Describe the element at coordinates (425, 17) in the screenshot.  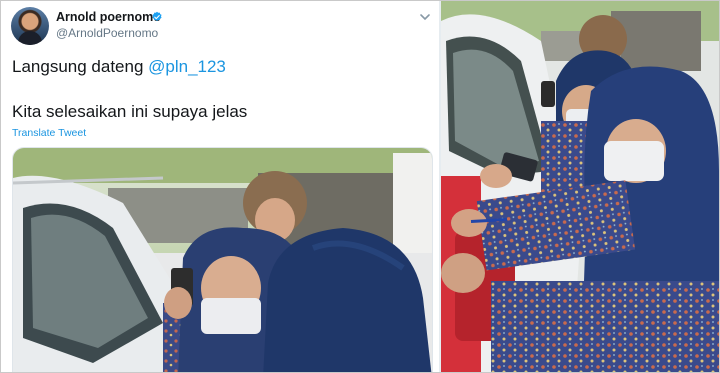
I see `chevron-down-icon` at that location.